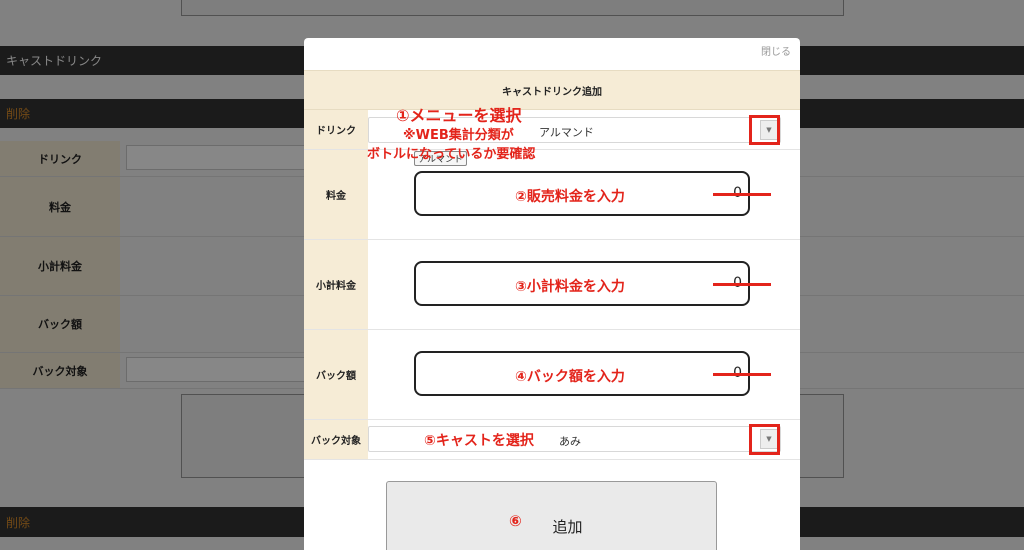 The width and height of the screenshot is (1024, 550). I want to click on annotation-step6: ⑥, so click(515, 521).